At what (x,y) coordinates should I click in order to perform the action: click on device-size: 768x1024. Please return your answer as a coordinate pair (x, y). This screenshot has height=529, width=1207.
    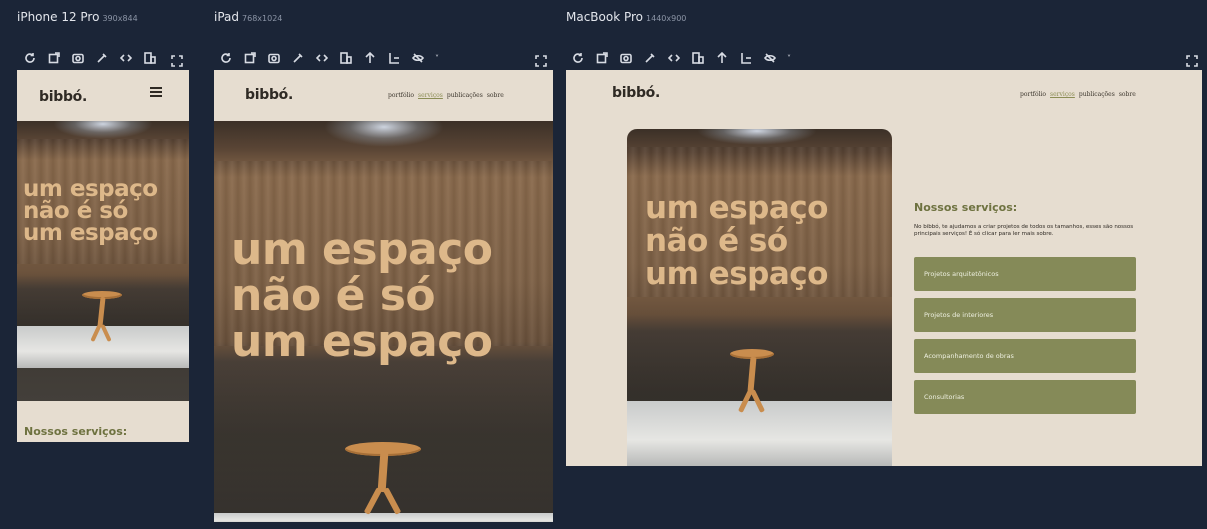
    Looking at the image, I should click on (262, 18).